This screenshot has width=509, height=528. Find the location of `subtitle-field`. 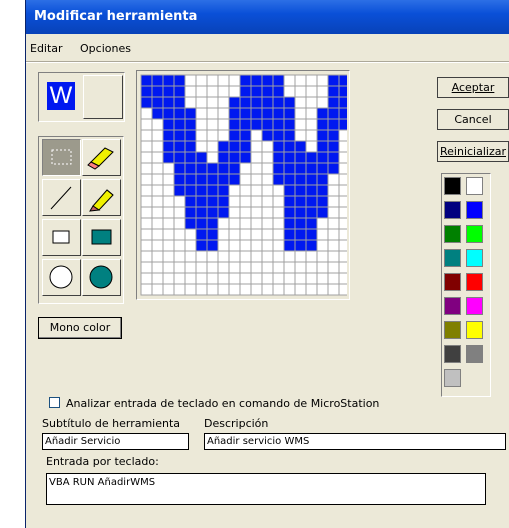

subtitle-field is located at coordinates (115, 441).